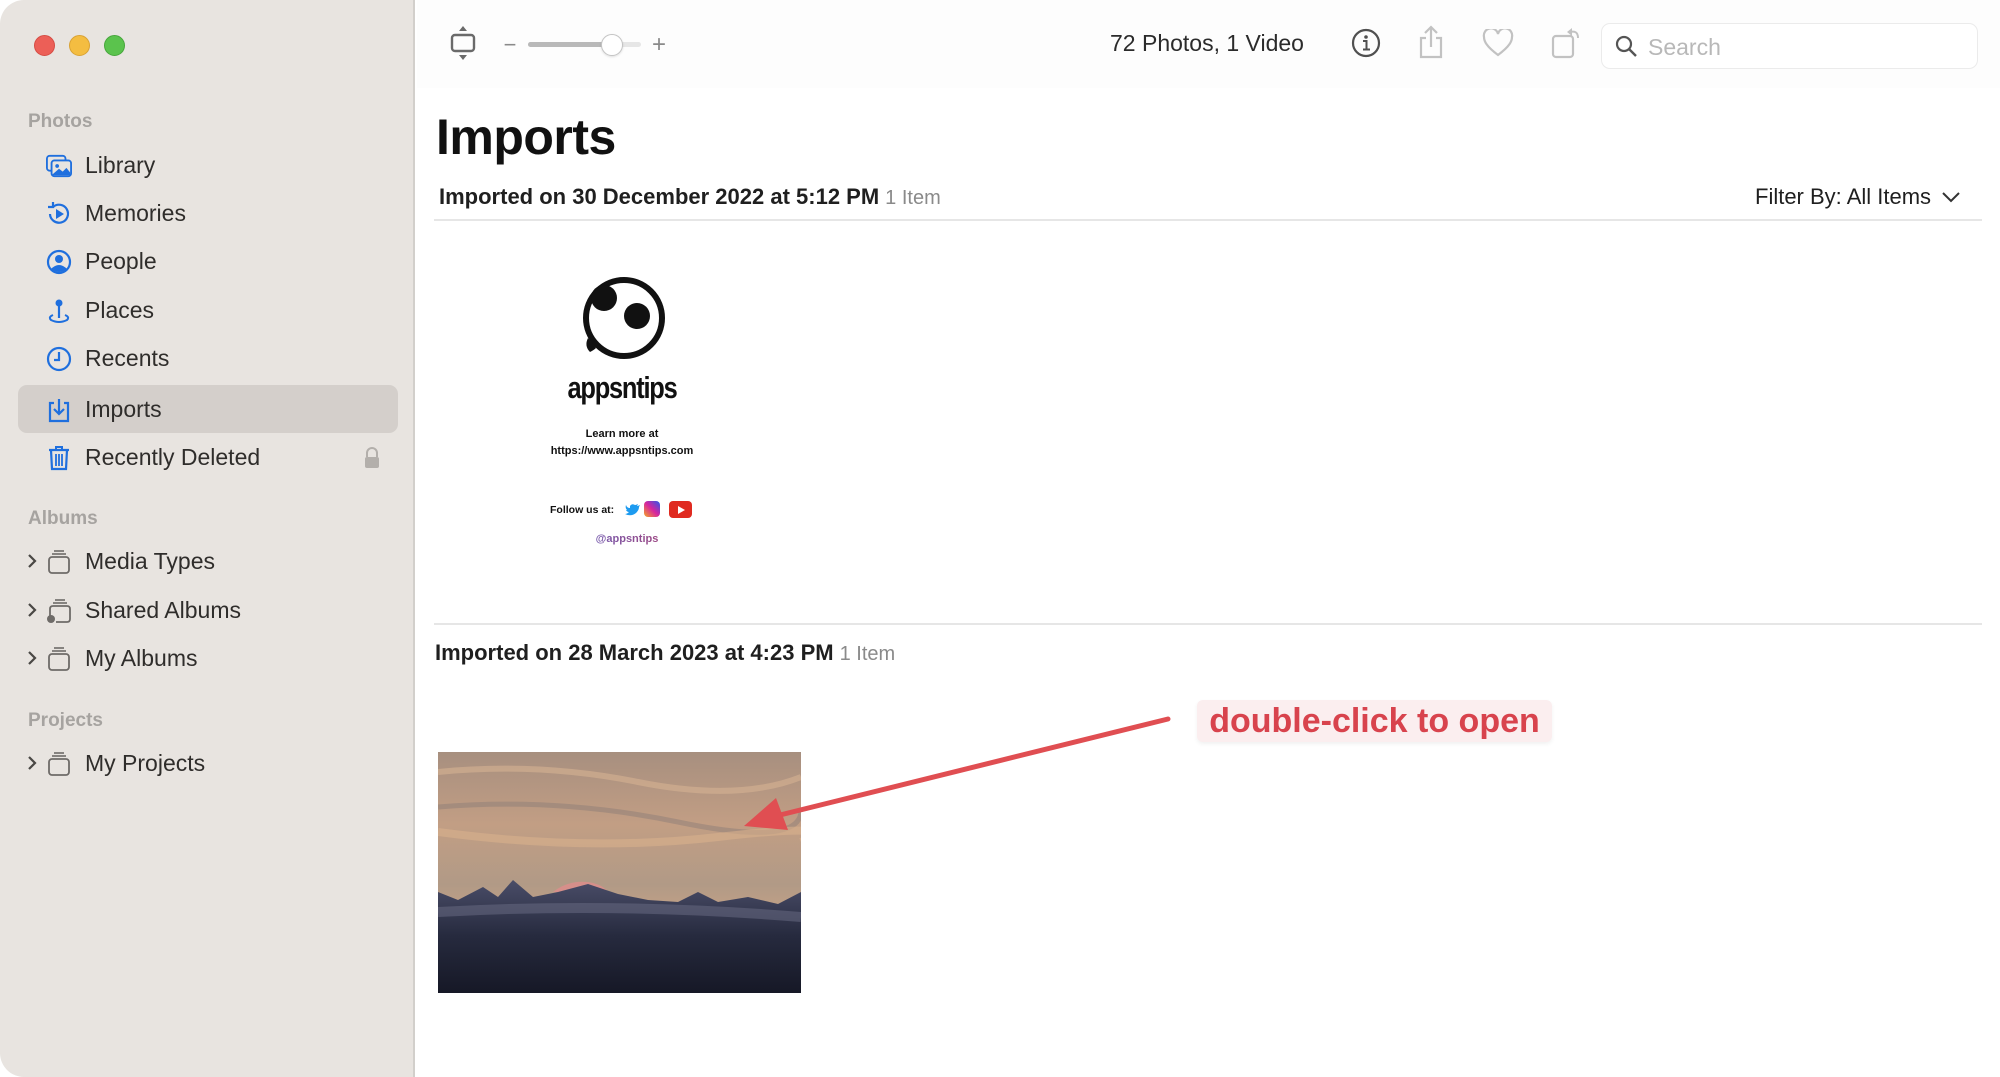 Image resolution: width=2000 pixels, height=1077 pixels. Describe the element at coordinates (173, 456) in the screenshot. I see `sidebar-item-label: Recently Deleted` at that location.